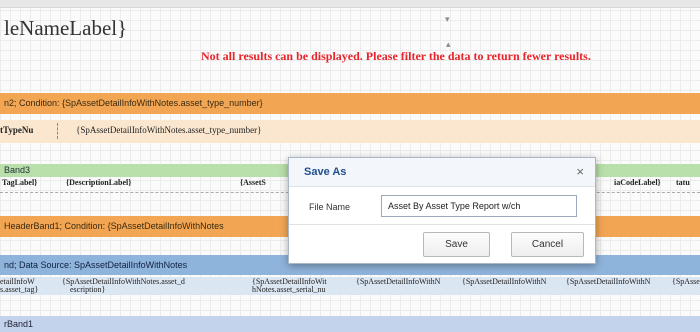  What do you see at coordinates (456, 244) in the screenshot?
I see `save-button: Save` at bounding box center [456, 244].